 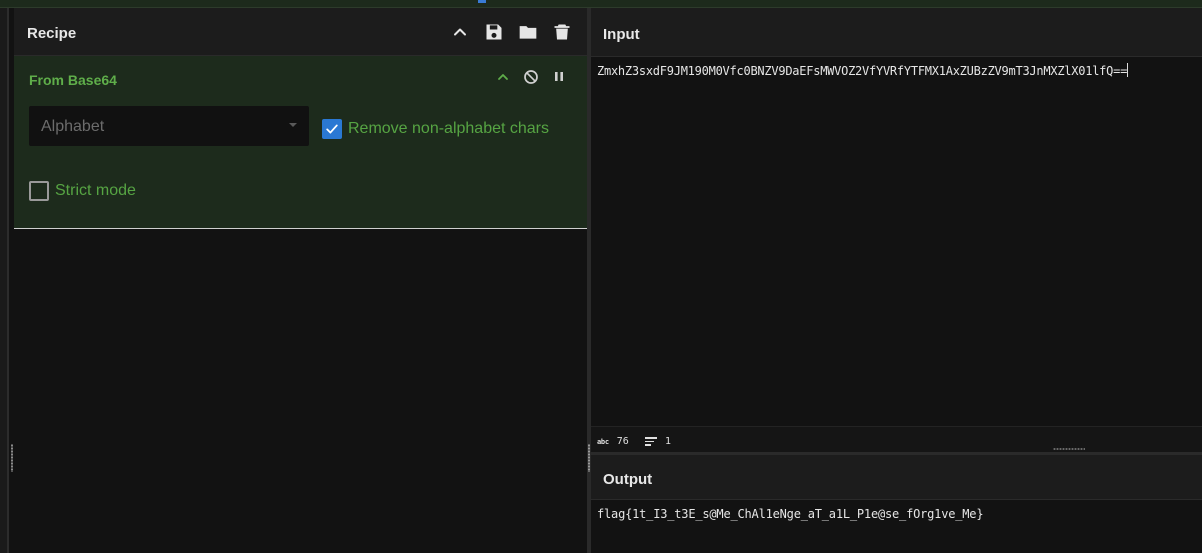 I want to click on input-title: Input, so click(x=621, y=34).